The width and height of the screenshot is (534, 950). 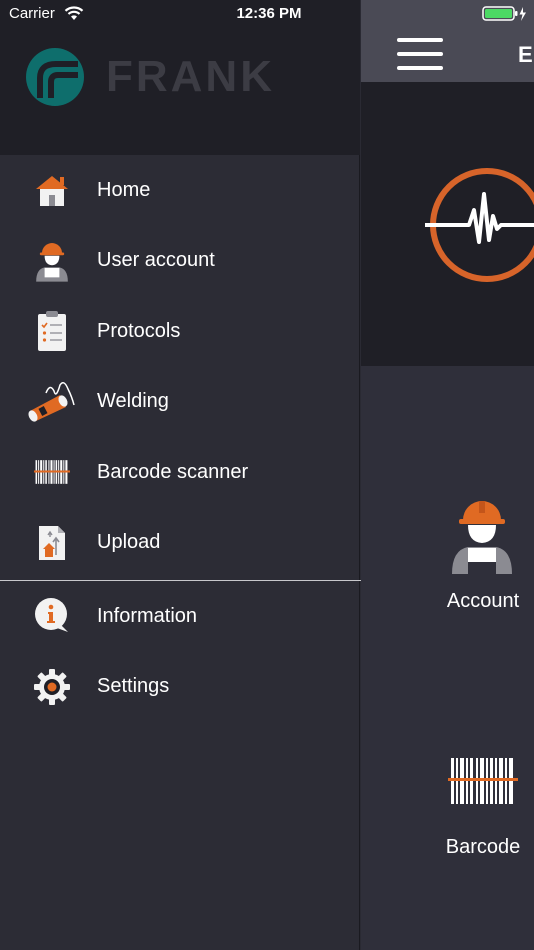 I want to click on hero-banner, so click(x=447, y=224).